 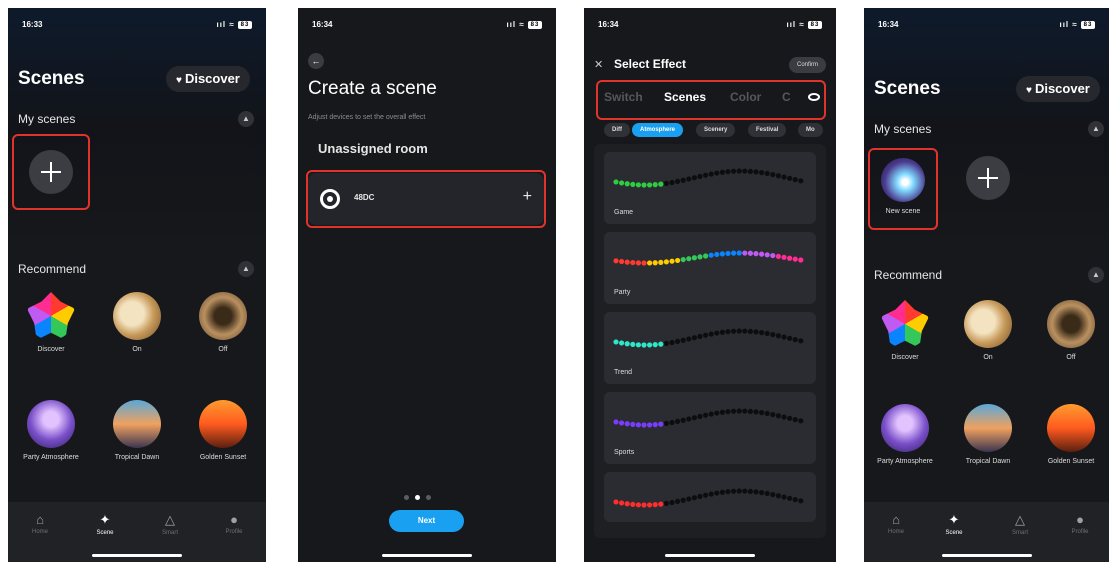 What do you see at coordinates (710, 268) in the screenshot?
I see `effect-card: Party` at bounding box center [710, 268].